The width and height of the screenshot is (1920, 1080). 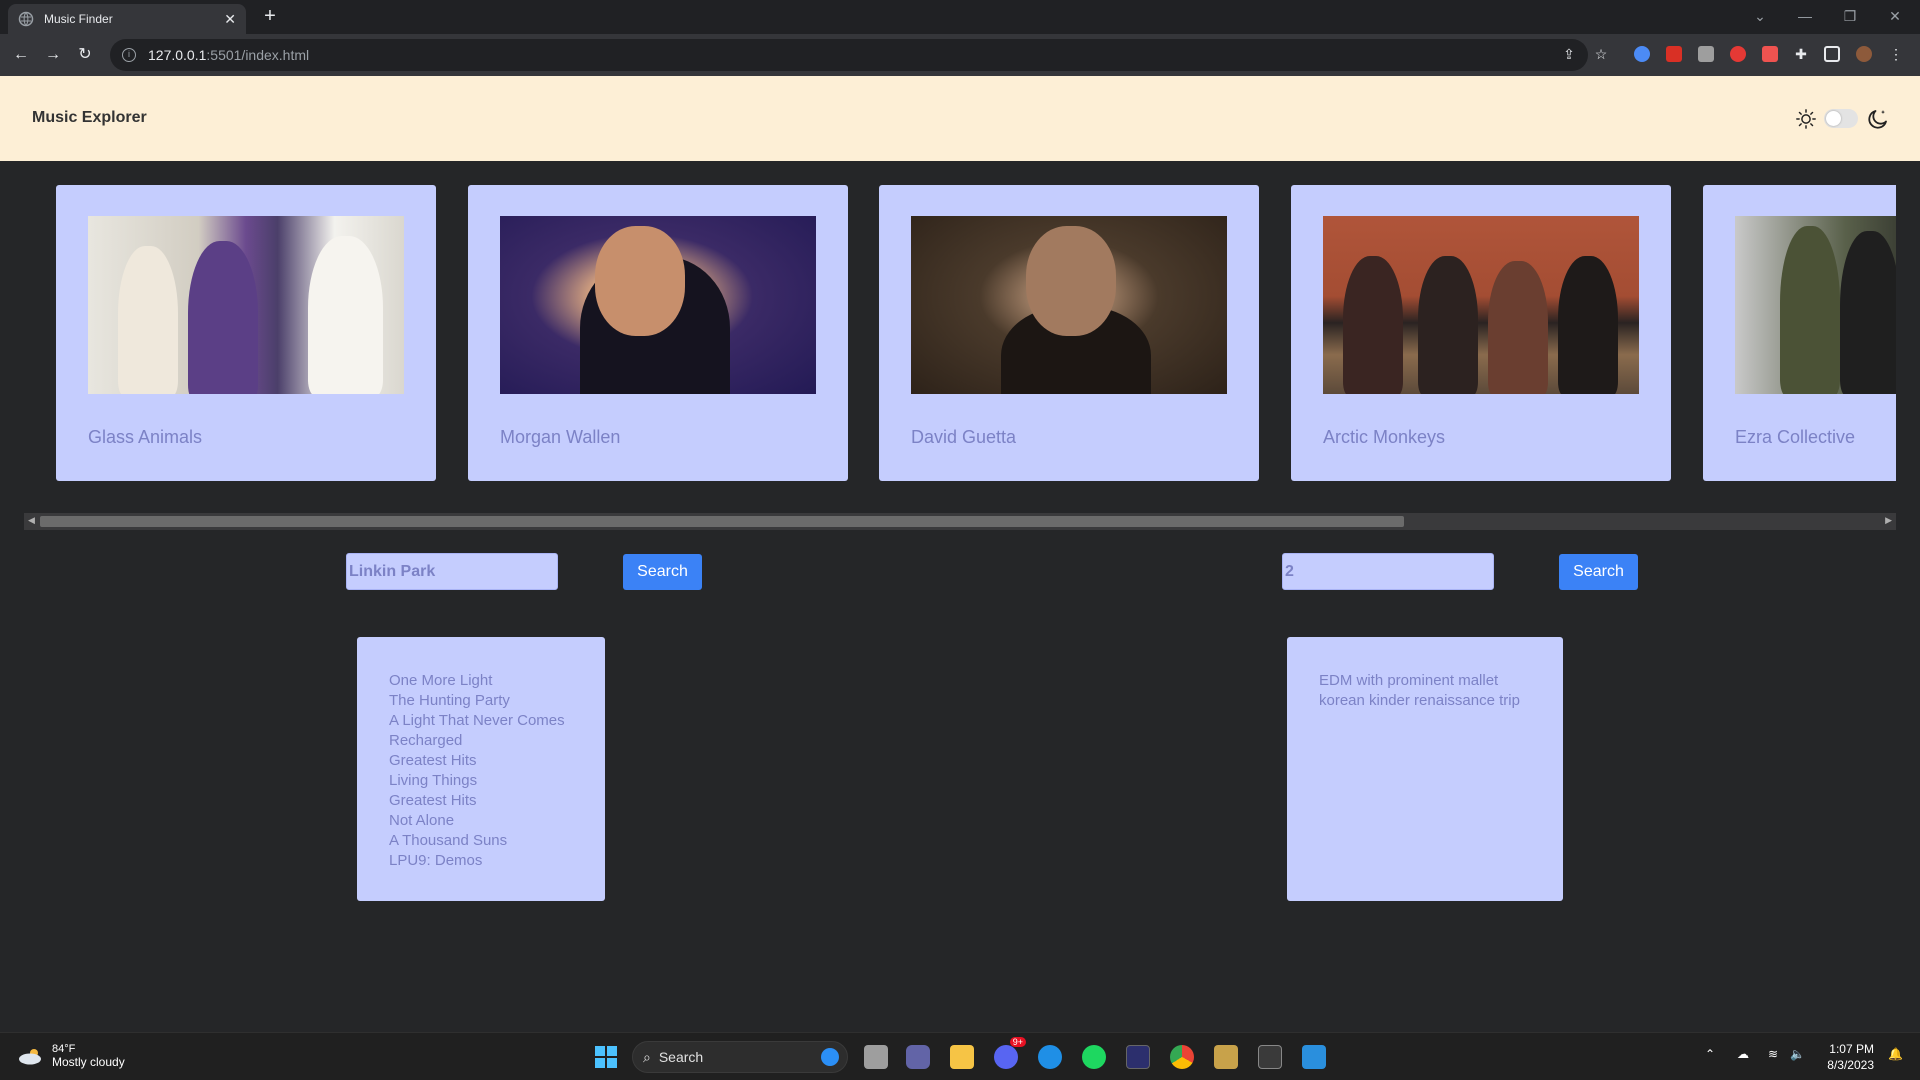 What do you see at coordinates (129, 55) in the screenshot?
I see `site-info-icon: i` at bounding box center [129, 55].